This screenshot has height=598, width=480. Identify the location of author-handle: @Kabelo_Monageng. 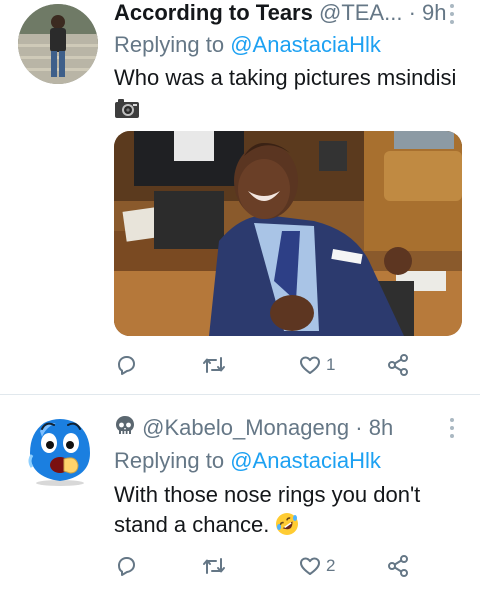
(245, 427).